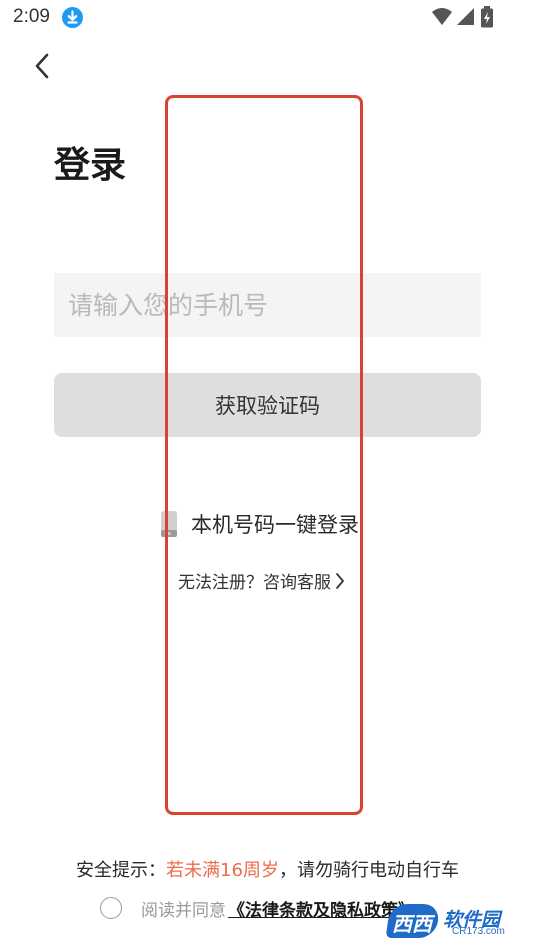 This screenshot has width=535, height=951. Describe the element at coordinates (222, 870) in the screenshot. I see `safety-tip-warning: 若未满16周岁` at that location.